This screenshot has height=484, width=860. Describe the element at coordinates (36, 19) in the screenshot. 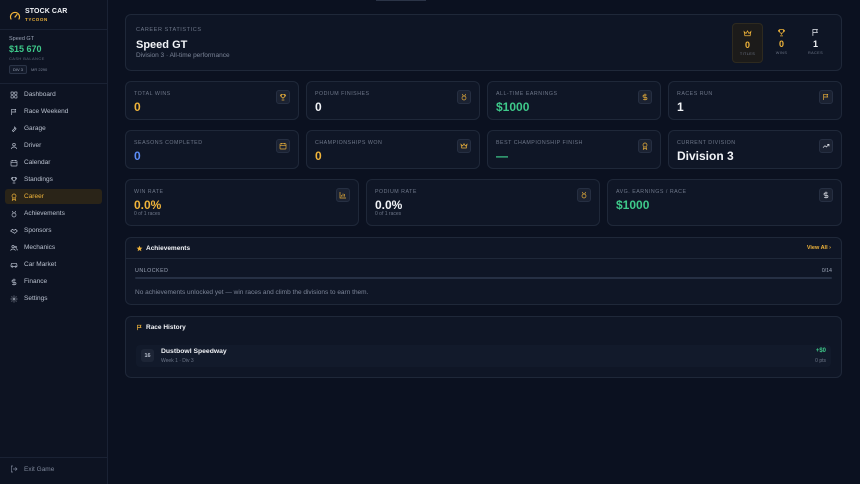

I see `app-subtitle: TYCOON` at that location.